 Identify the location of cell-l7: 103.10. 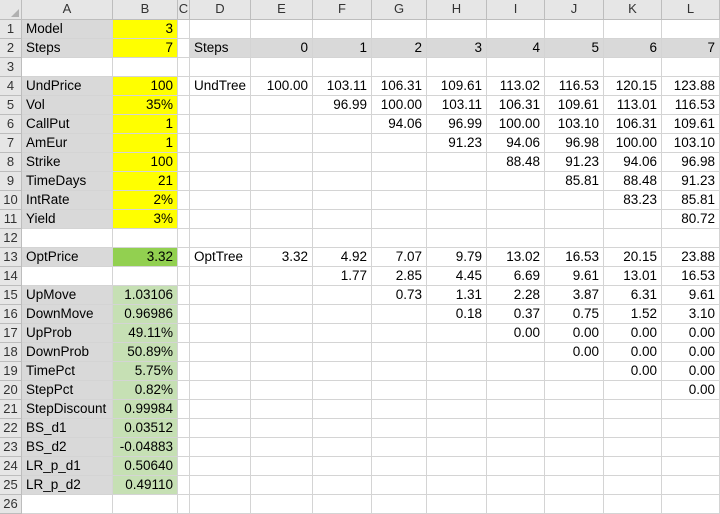
(691, 143).